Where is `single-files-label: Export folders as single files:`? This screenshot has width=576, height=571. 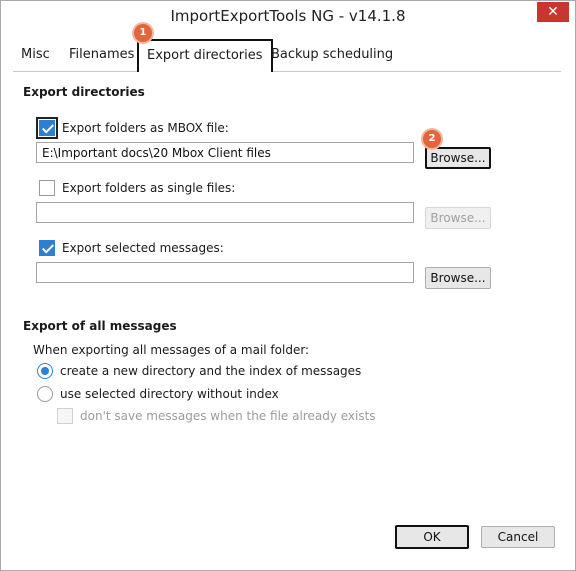
single-files-label: Export folders as single files: is located at coordinates (149, 188).